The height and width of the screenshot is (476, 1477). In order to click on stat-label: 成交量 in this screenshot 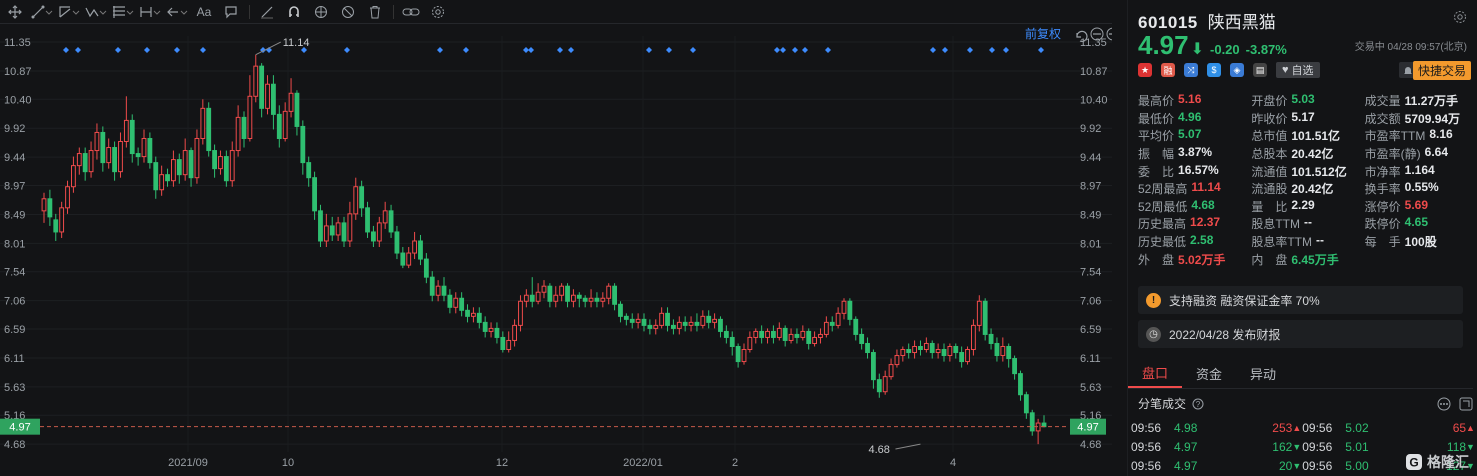, I will do `click(1382, 101)`.